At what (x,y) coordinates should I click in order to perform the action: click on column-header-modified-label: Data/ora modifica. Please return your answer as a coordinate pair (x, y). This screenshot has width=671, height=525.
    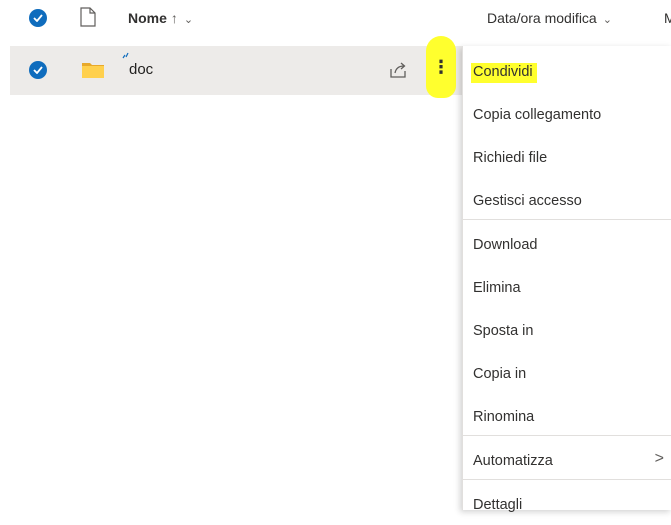
    Looking at the image, I should click on (542, 18).